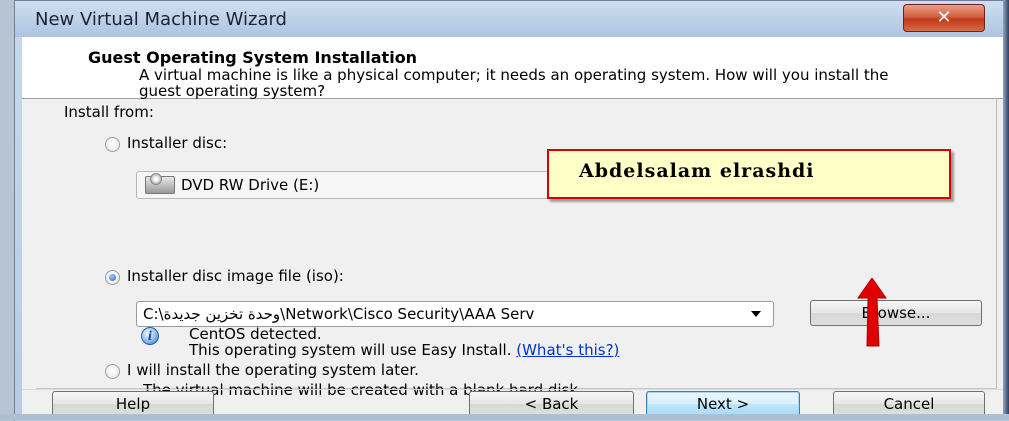  What do you see at coordinates (872, 312) in the screenshot?
I see `annotation-arrow-icon` at bounding box center [872, 312].